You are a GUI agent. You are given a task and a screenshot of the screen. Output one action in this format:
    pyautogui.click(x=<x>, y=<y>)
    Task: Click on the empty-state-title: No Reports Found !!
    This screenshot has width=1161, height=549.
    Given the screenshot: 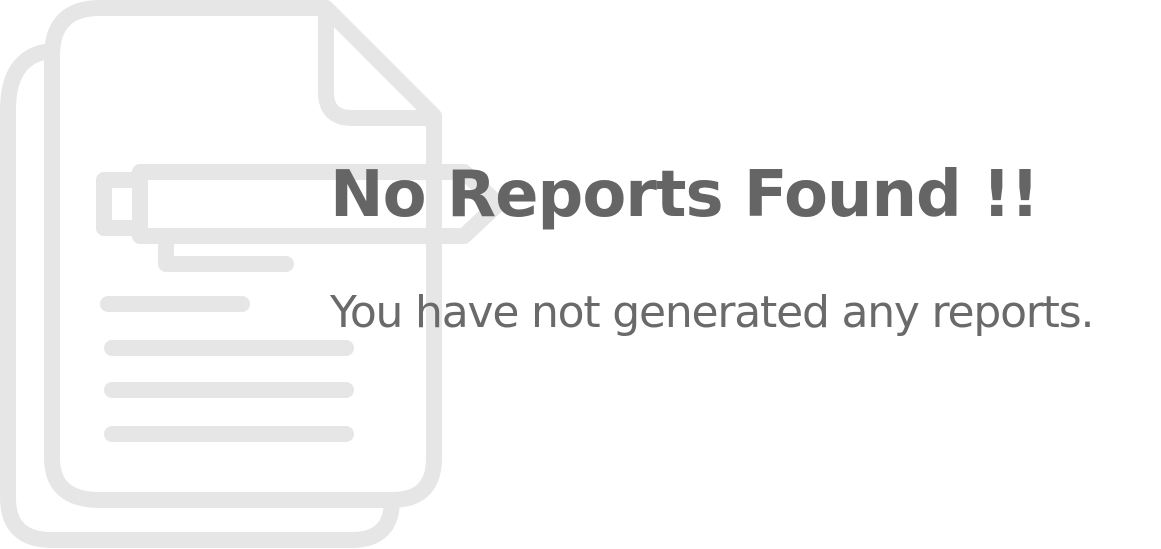 What is the action you would take?
    pyautogui.click(x=684, y=195)
    